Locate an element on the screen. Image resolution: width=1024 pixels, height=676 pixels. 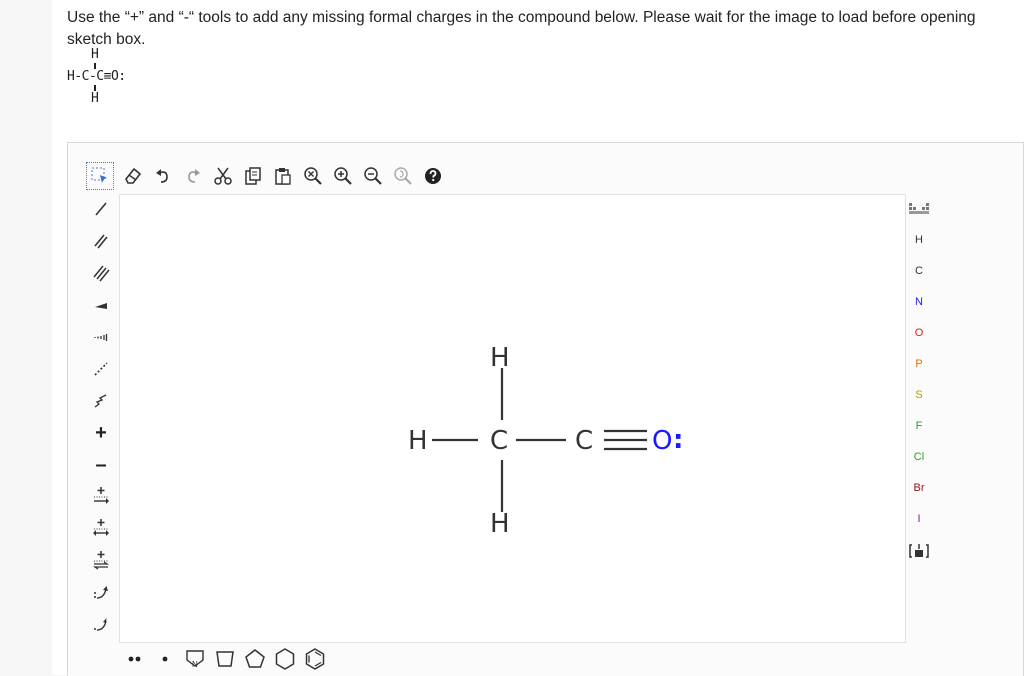
atom-h-top: H is located at coordinates (500, 358).